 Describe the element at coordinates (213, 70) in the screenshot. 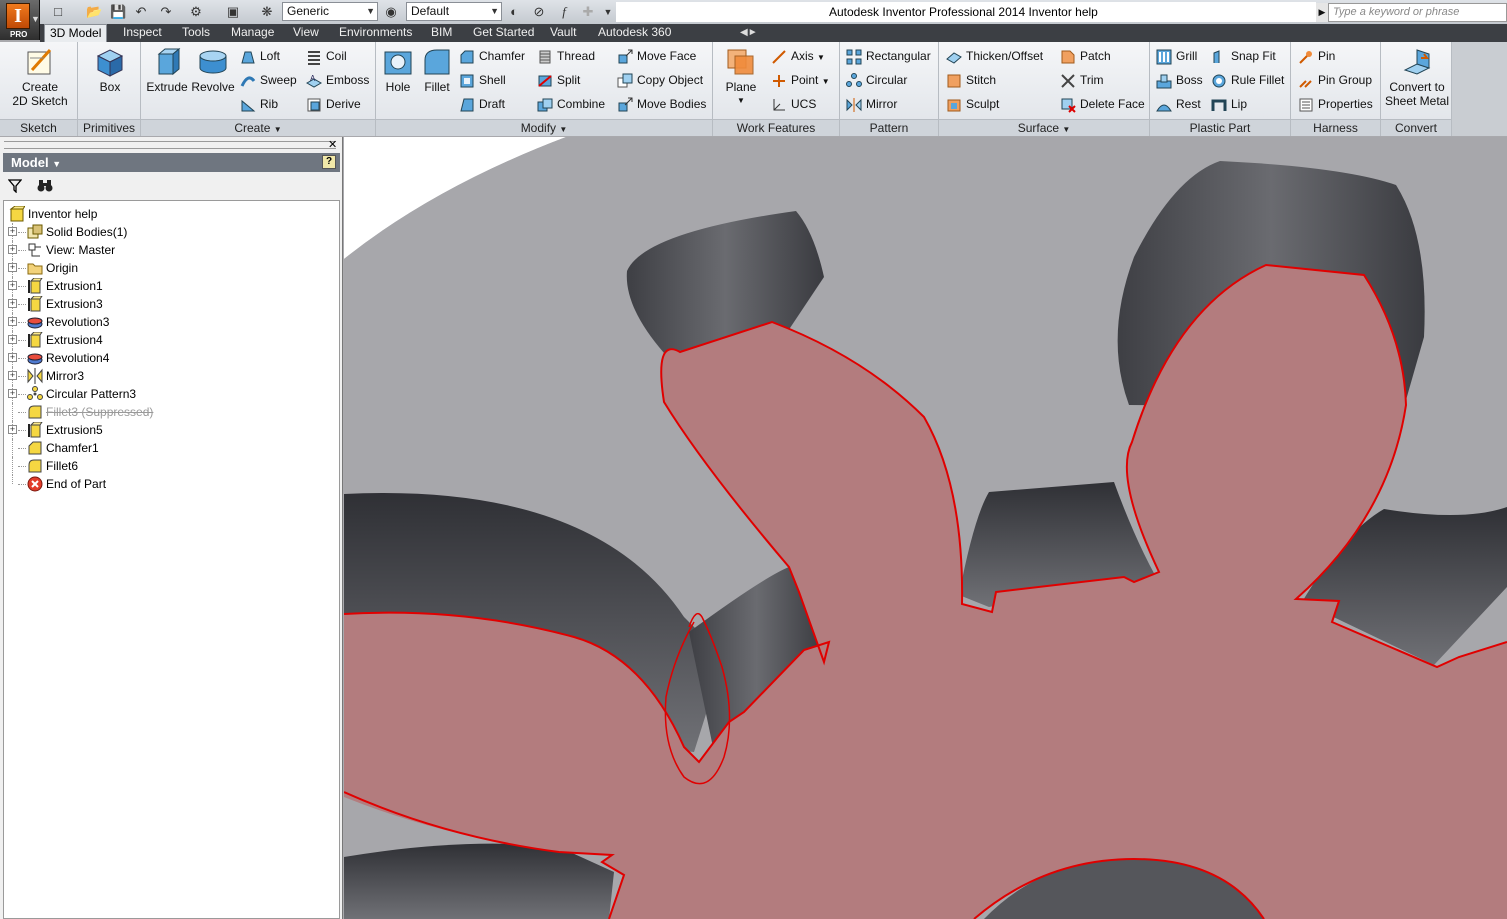

I see `revolve-button: Revolve` at that location.